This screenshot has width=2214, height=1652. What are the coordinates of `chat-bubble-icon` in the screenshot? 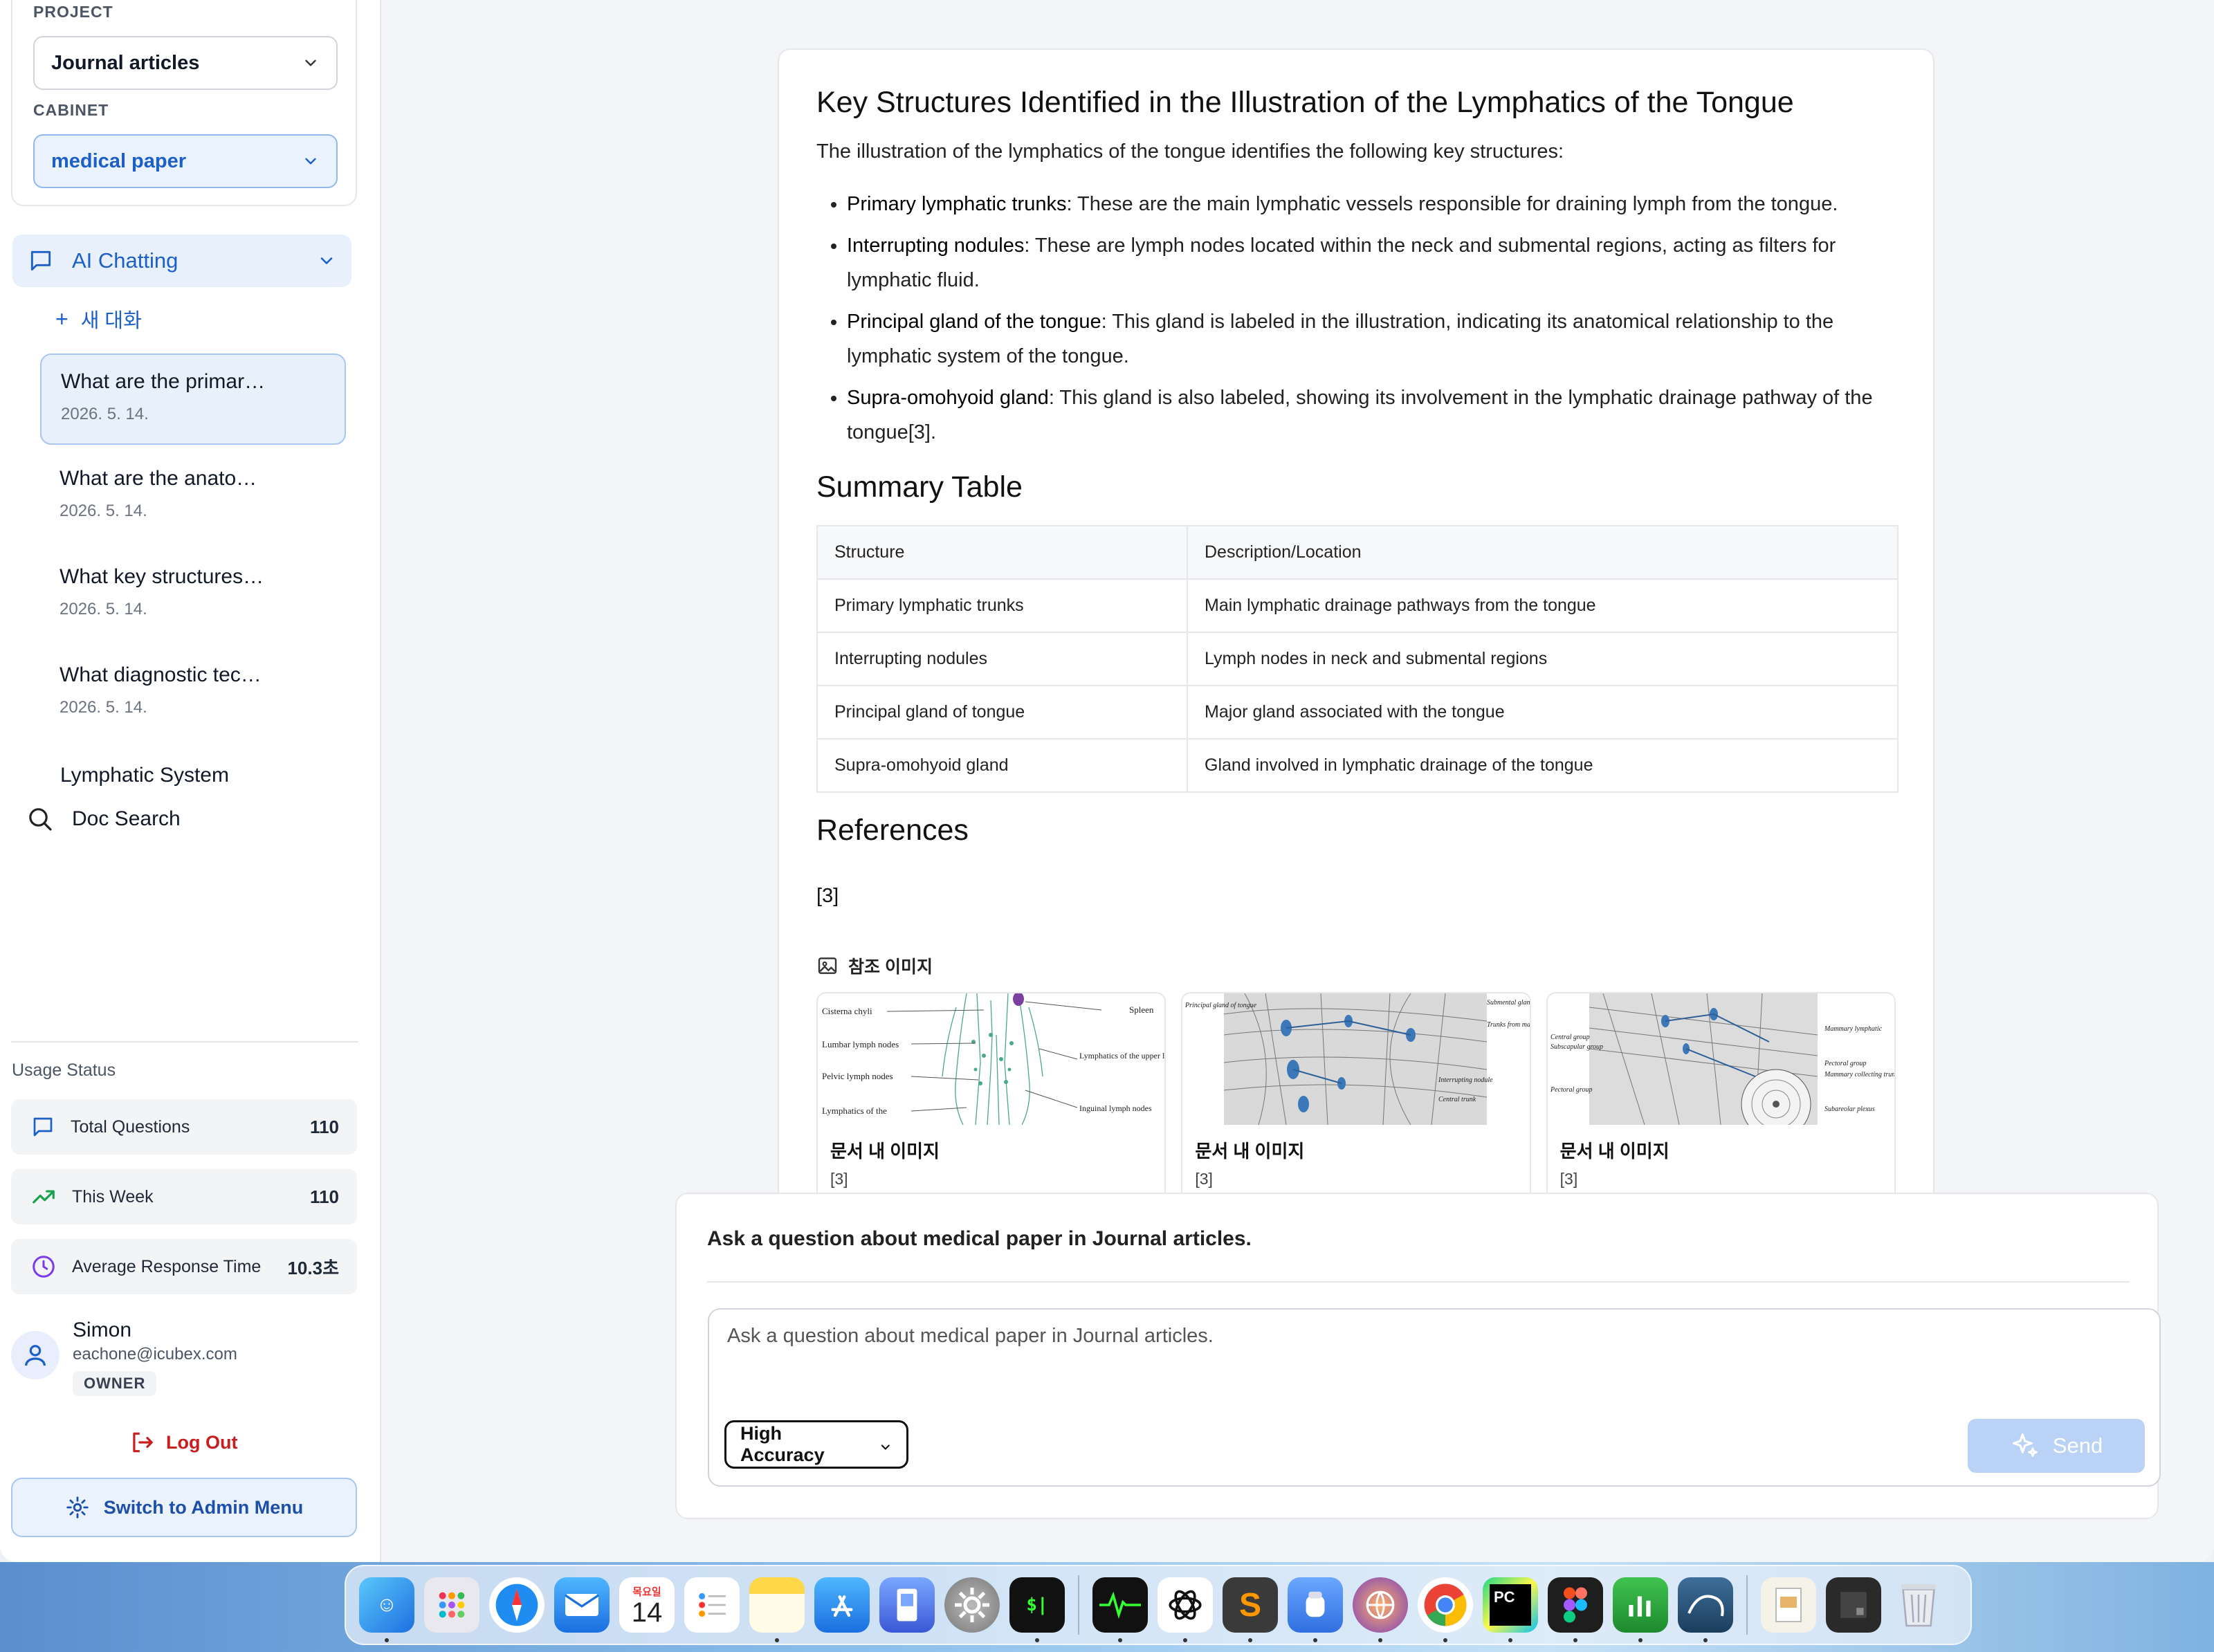 It's located at (43, 1127).